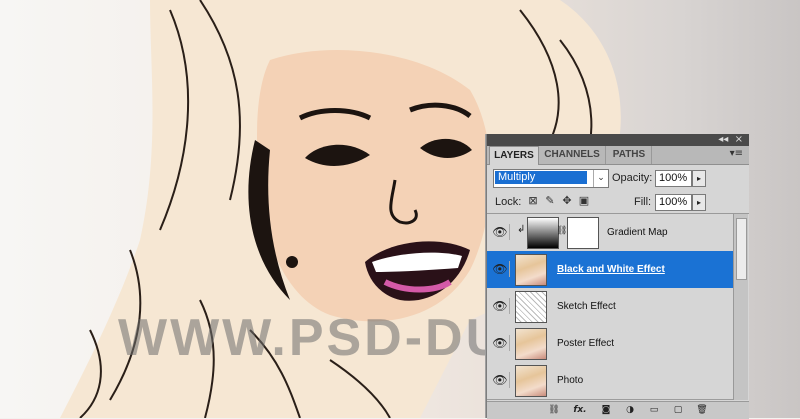 Image resolution: width=800 pixels, height=419 pixels. I want to click on opacity-field: 100%, so click(673, 178).